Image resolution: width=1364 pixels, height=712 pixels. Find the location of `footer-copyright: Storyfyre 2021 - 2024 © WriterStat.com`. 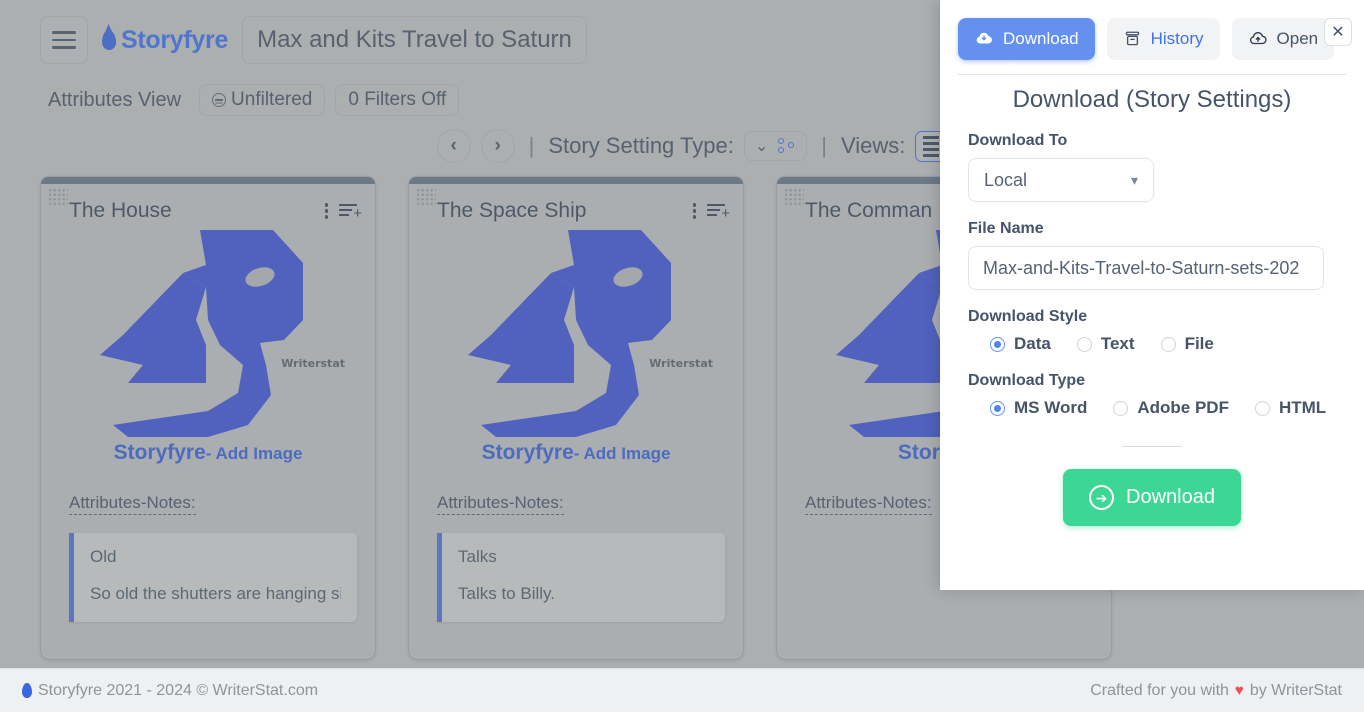

footer-copyright: Storyfyre 2021 - 2024 © WriterStat.com is located at coordinates (170, 691).